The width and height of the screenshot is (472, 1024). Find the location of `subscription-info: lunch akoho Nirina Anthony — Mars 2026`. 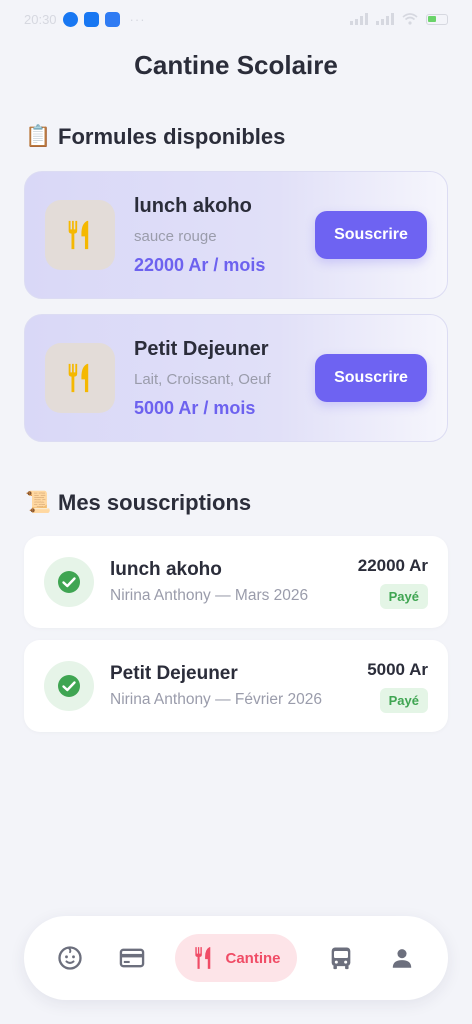

subscription-info: lunch akoho Nirina Anthony — Mars 2026 is located at coordinates (234, 582).